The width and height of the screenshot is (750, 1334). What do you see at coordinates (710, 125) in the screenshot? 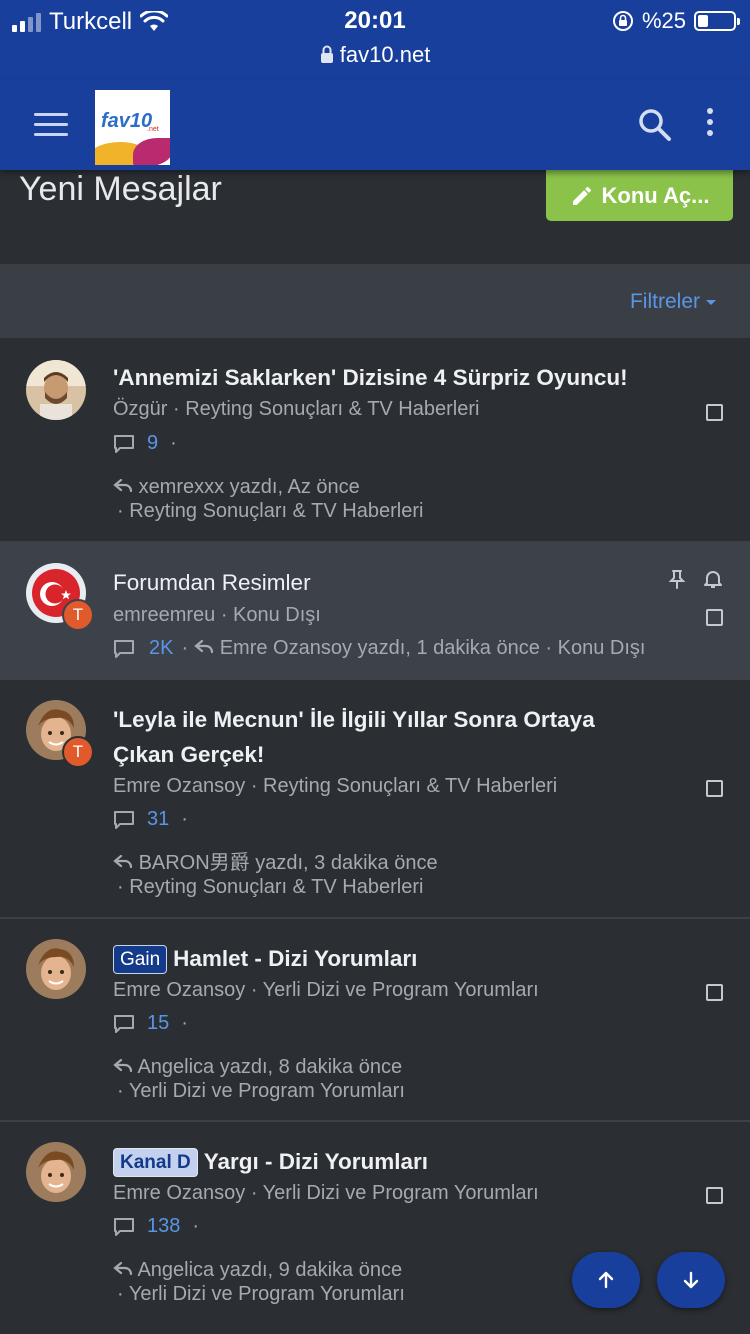
I see `more-vertical-icon` at bounding box center [710, 125].